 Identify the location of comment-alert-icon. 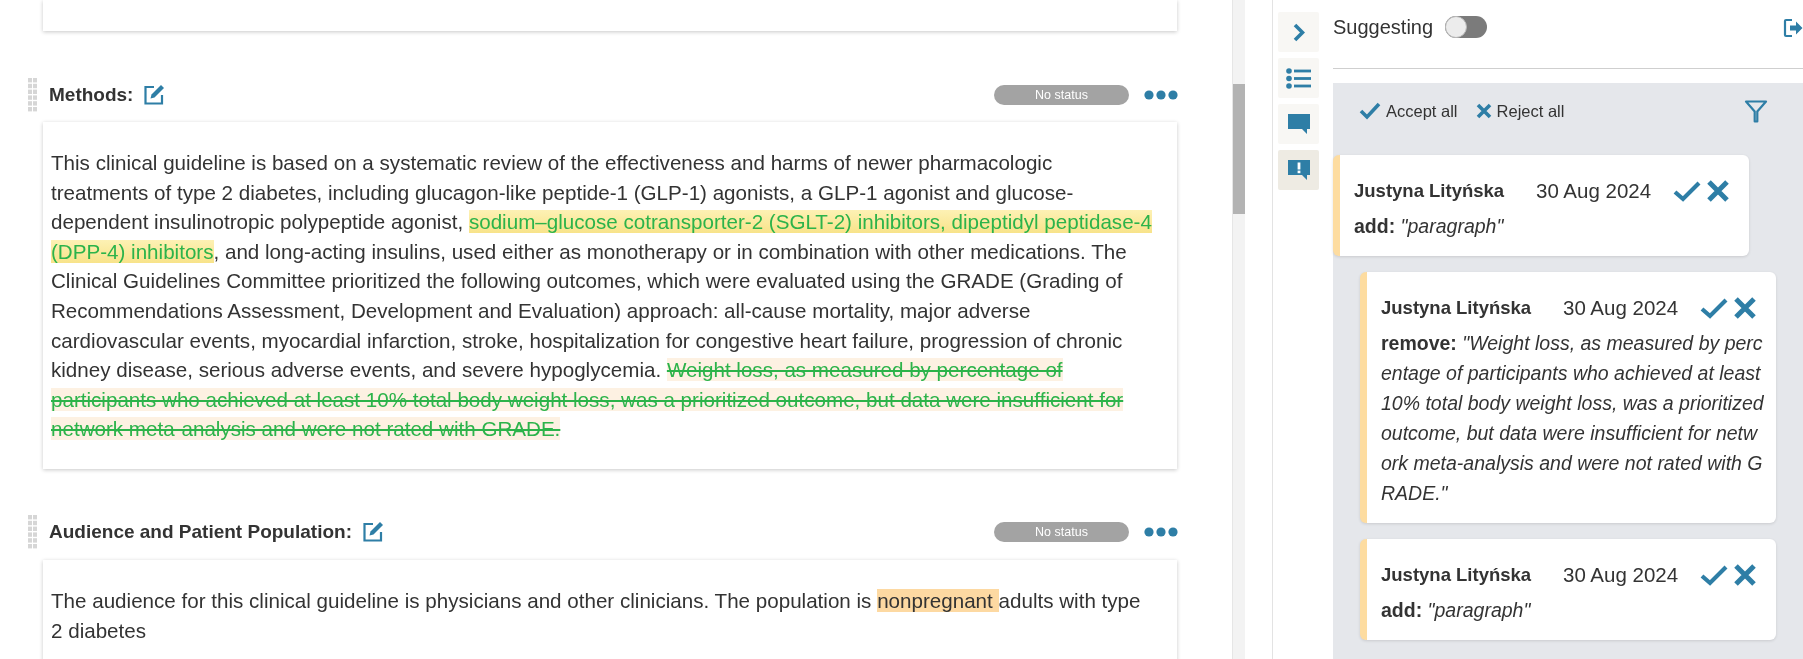
(1298, 170).